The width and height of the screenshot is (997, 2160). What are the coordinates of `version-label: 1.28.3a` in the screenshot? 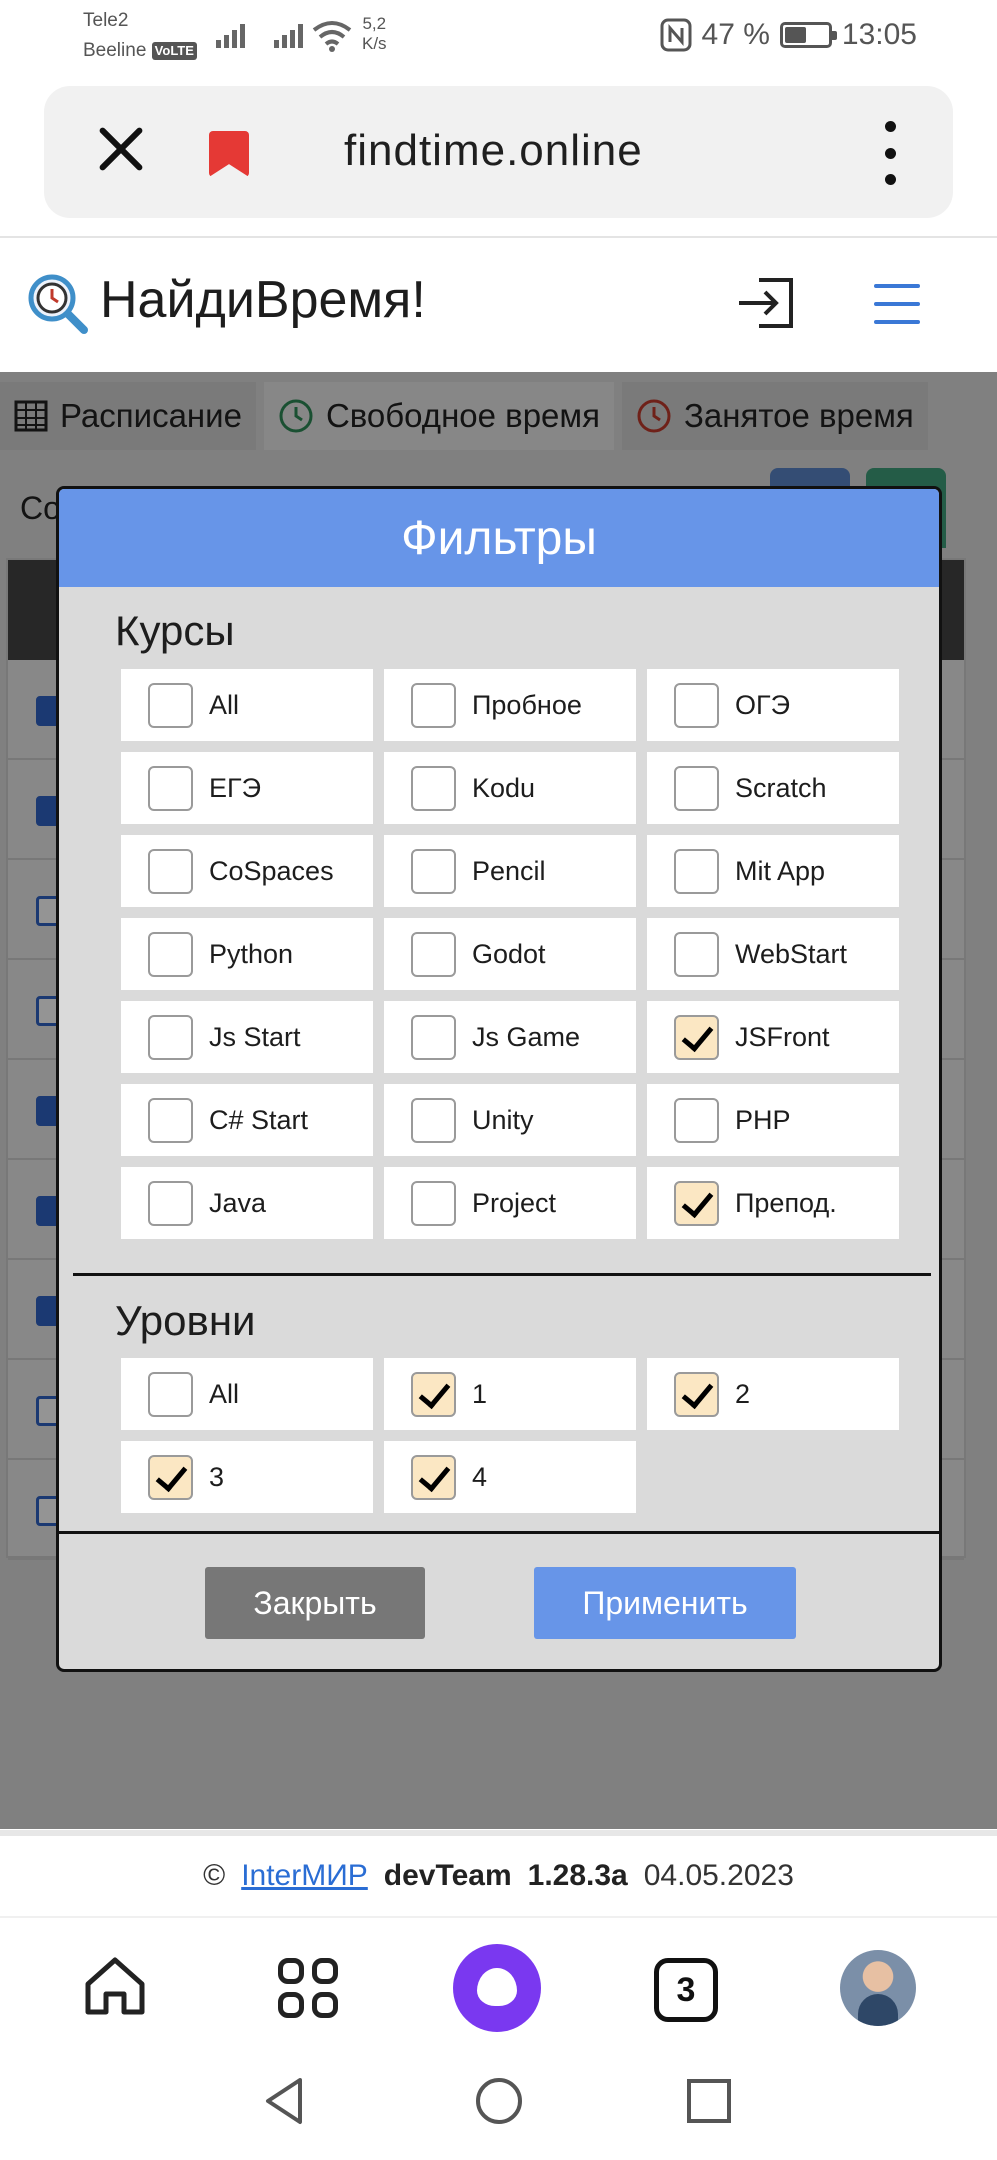 It's located at (577, 1875).